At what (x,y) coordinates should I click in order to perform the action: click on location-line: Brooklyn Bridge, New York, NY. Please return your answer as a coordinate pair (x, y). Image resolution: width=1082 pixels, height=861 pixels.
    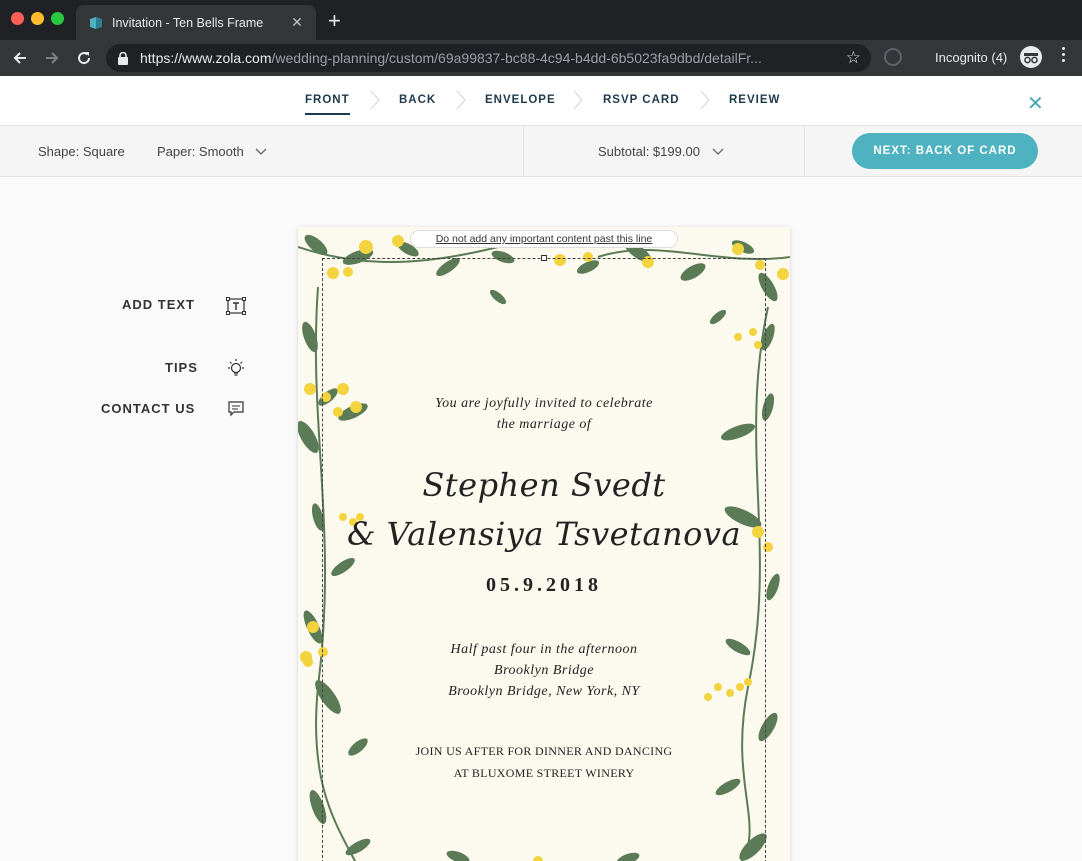
    Looking at the image, I should click on (544, 691).